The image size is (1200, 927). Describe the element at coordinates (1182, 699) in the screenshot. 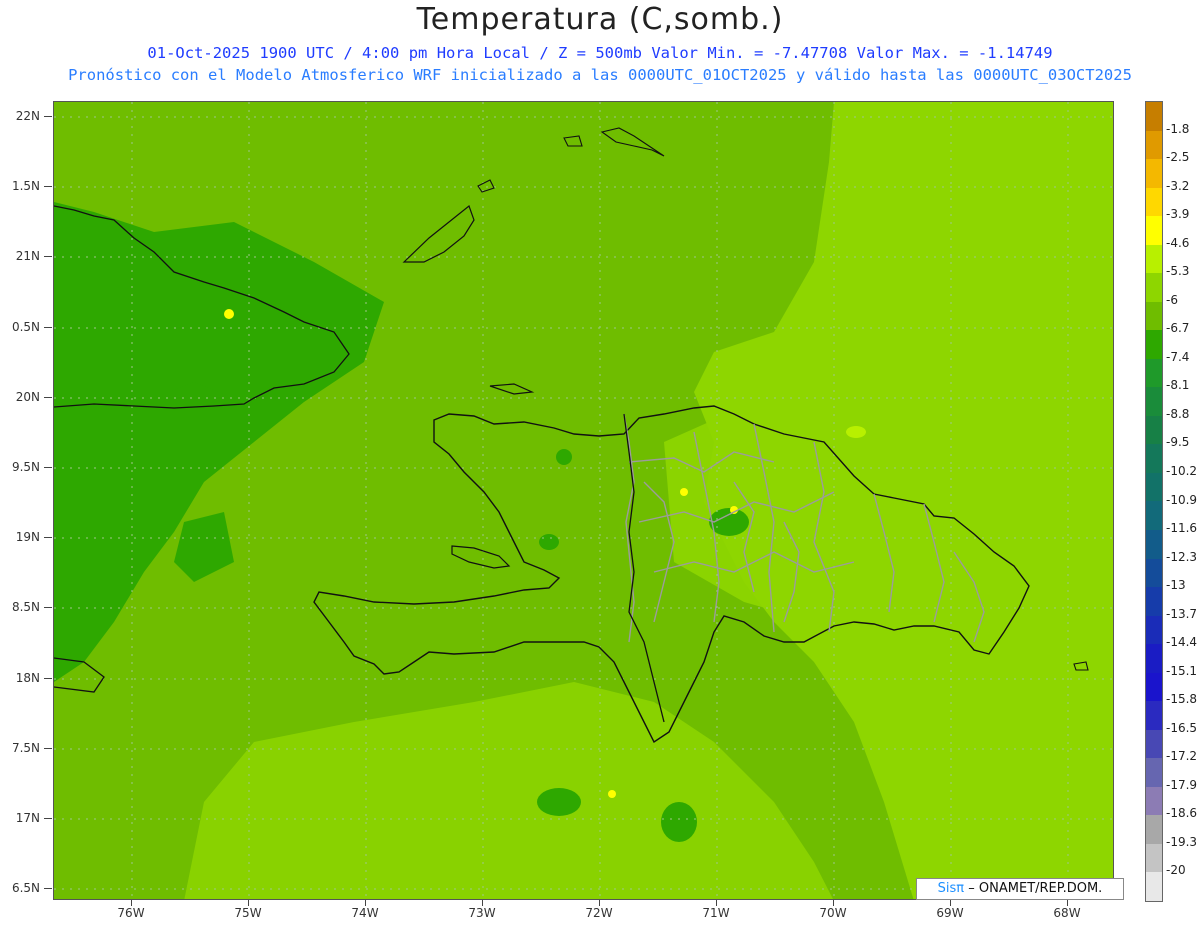

I see `colorbar-label: -15.8` at that location.